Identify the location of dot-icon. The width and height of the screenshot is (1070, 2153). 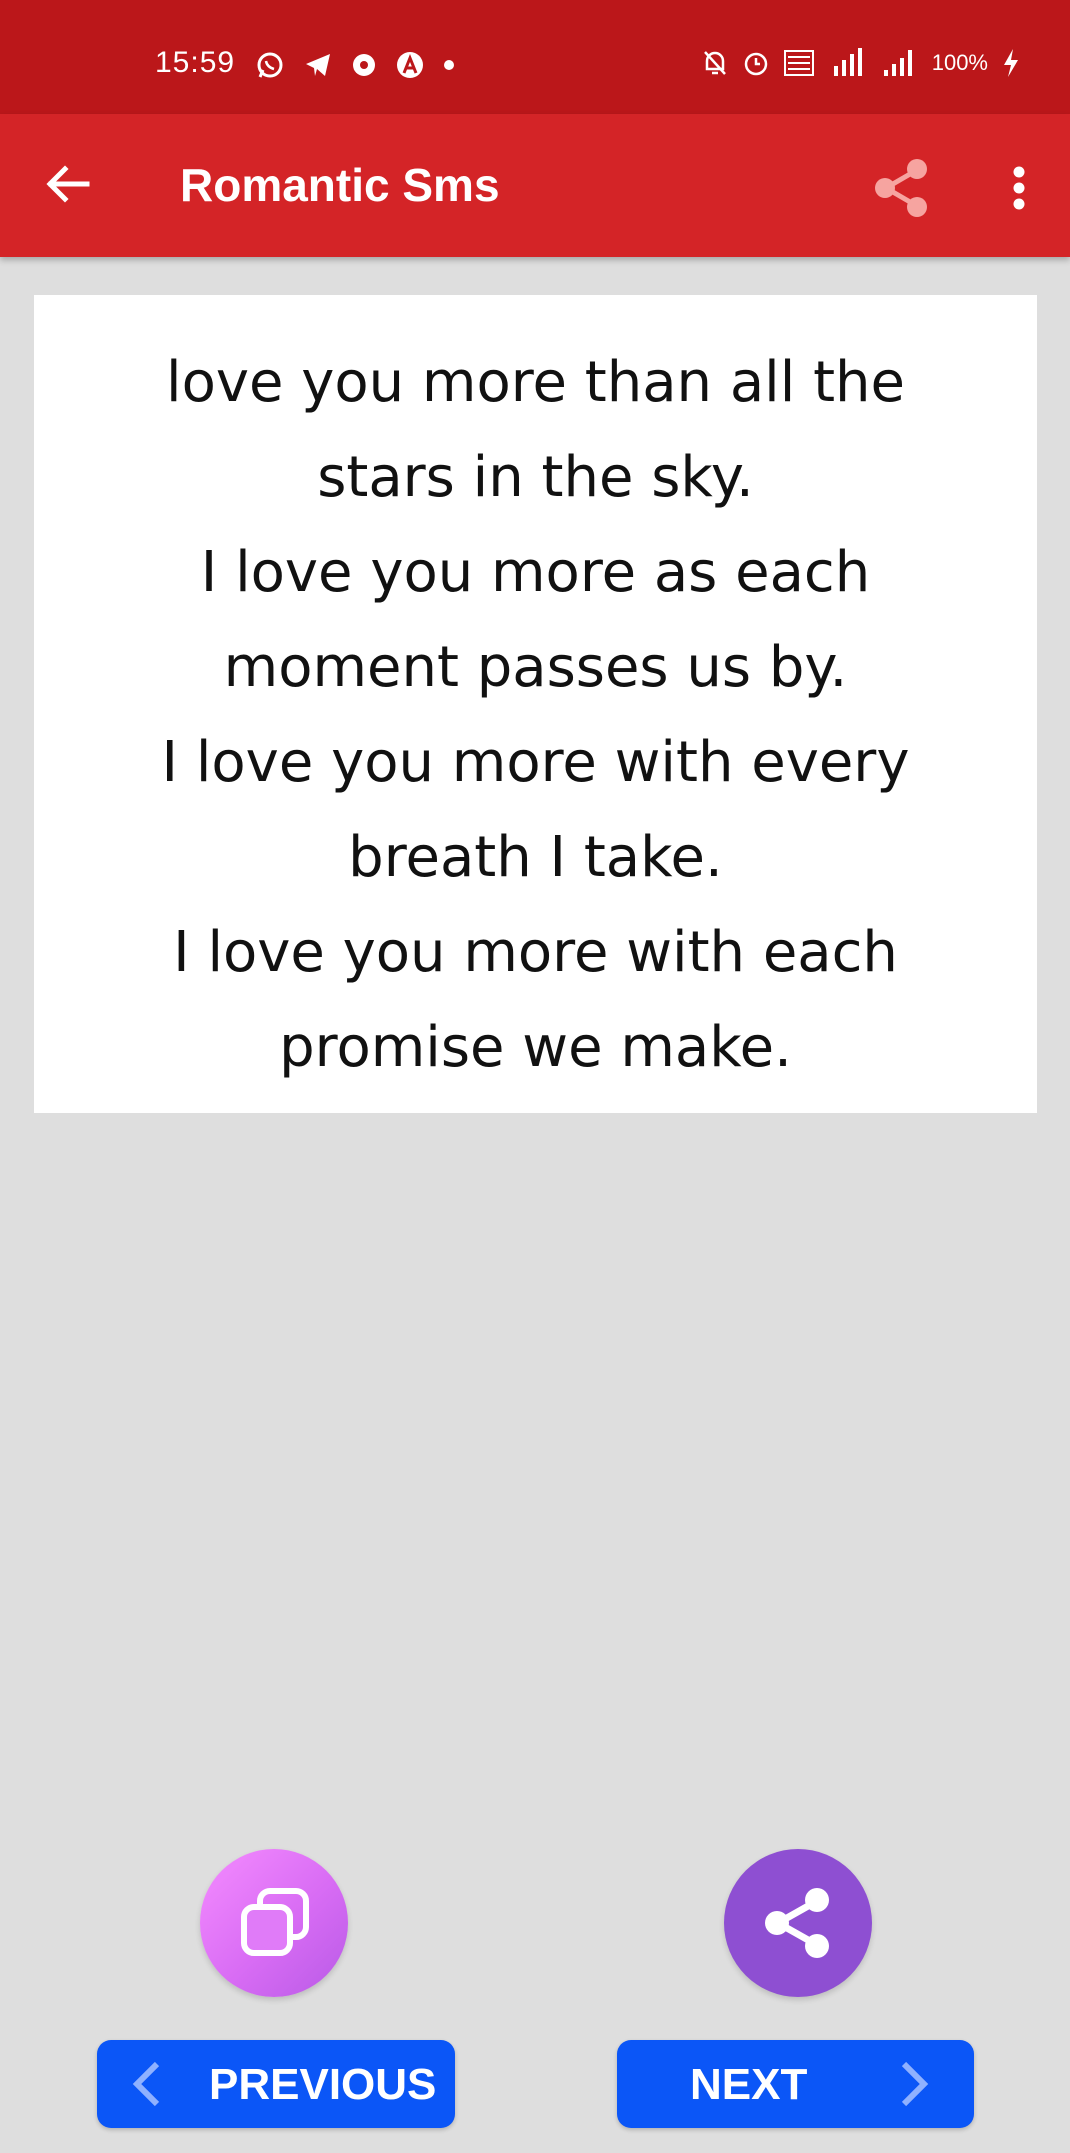
(449, 65).